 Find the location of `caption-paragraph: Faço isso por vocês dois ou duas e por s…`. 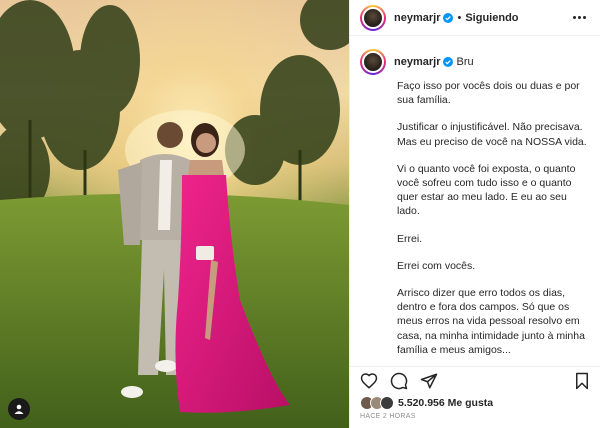

caption-paragraph: Faço isso por vocês dois ou duas e por s… is located at coordinates (488, 93).